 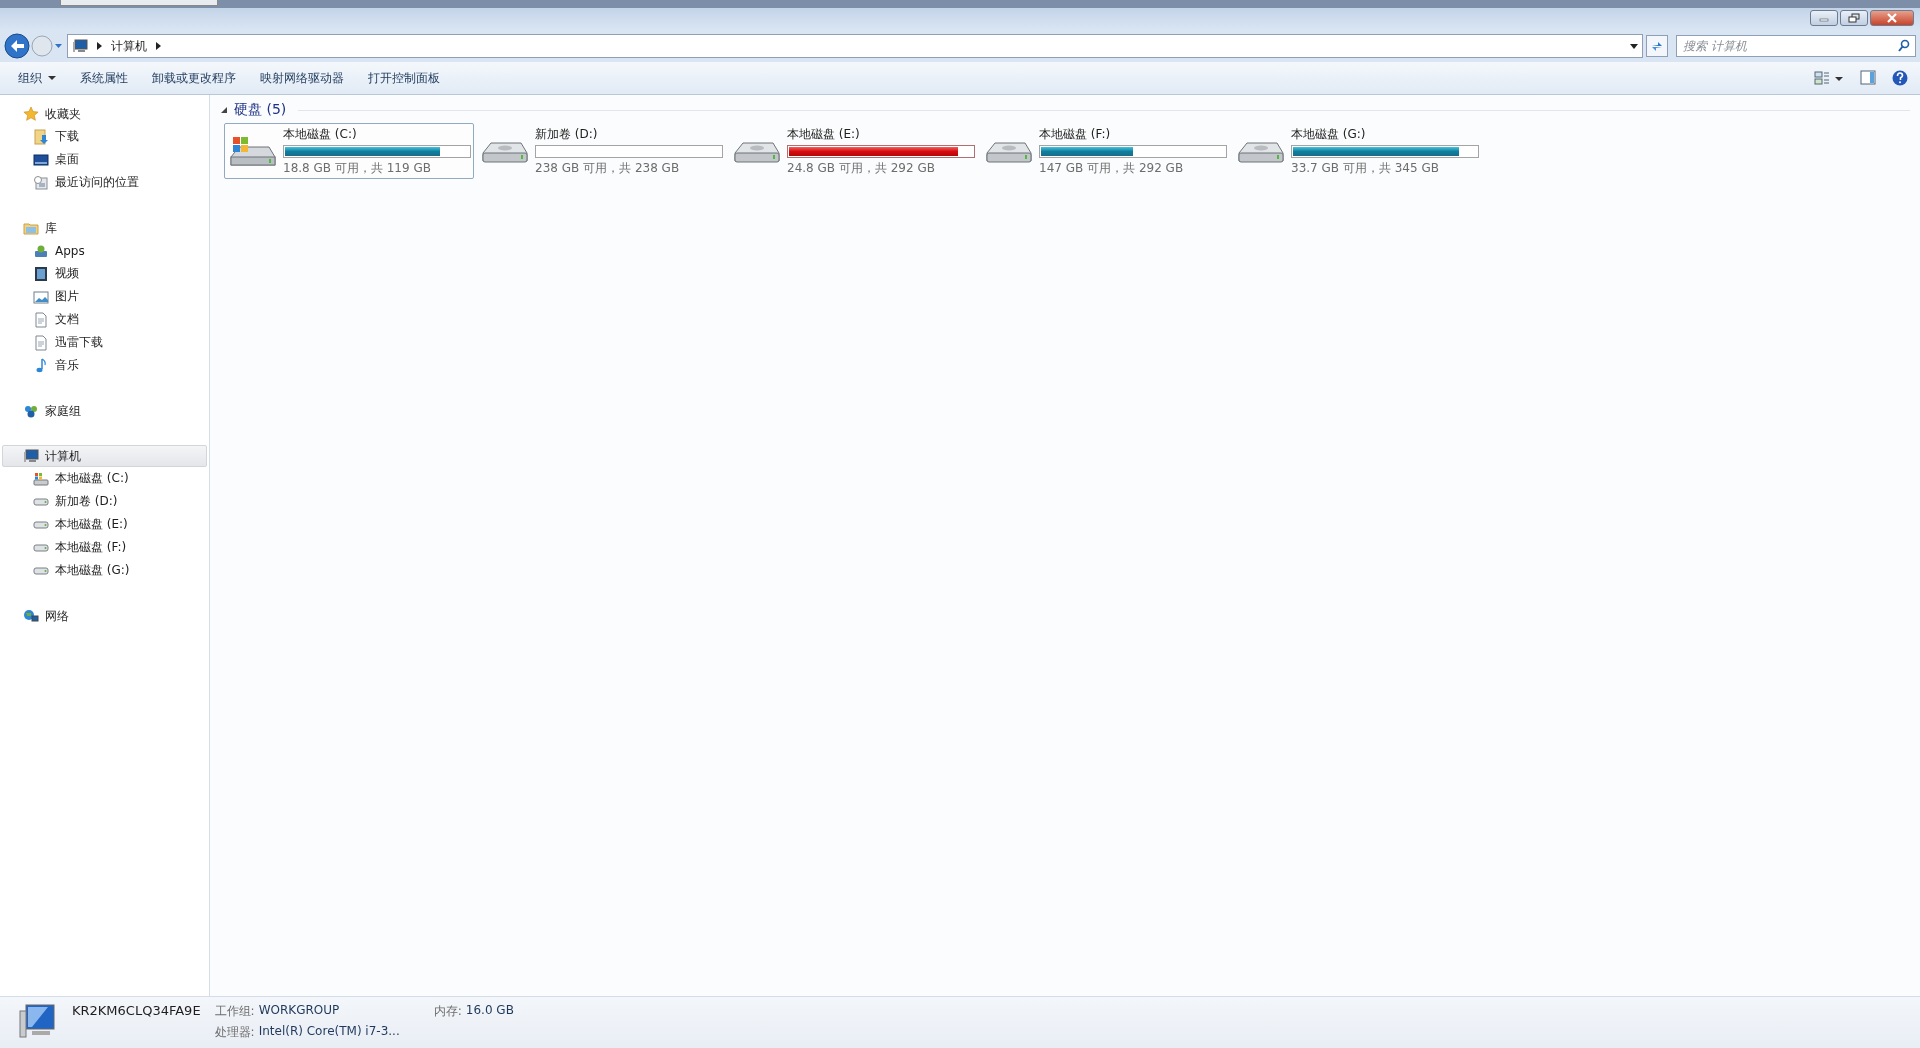 I want to click on toolbar-button: 卸载或更改程序, so click(x=194, y=78).